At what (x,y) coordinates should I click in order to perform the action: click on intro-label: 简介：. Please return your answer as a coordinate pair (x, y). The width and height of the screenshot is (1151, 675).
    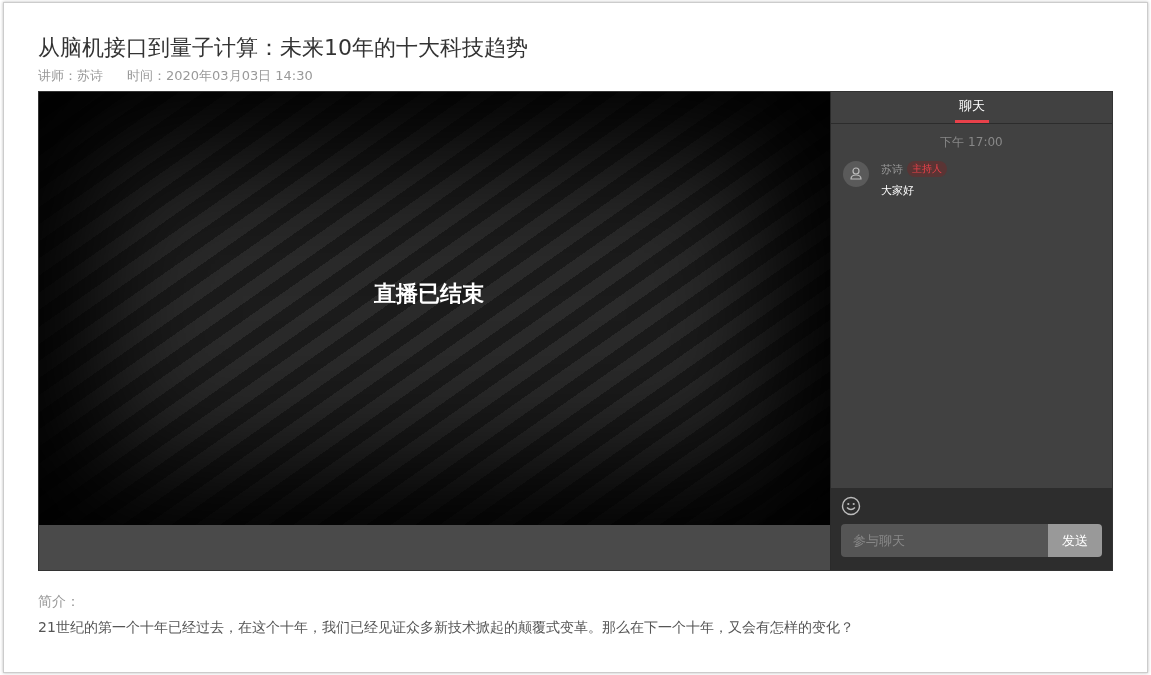
    Looking at the image, I should click on (59, 602).